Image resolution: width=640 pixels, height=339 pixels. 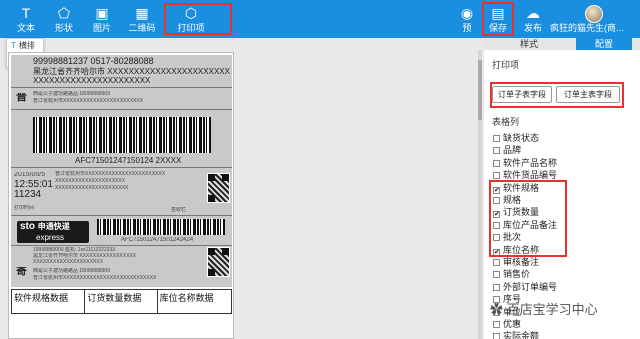 What do you see at coordinates (506, 122) in the screenshot?
I see `table-columns-section-title: 表格列` at bounding box center [506, 122].